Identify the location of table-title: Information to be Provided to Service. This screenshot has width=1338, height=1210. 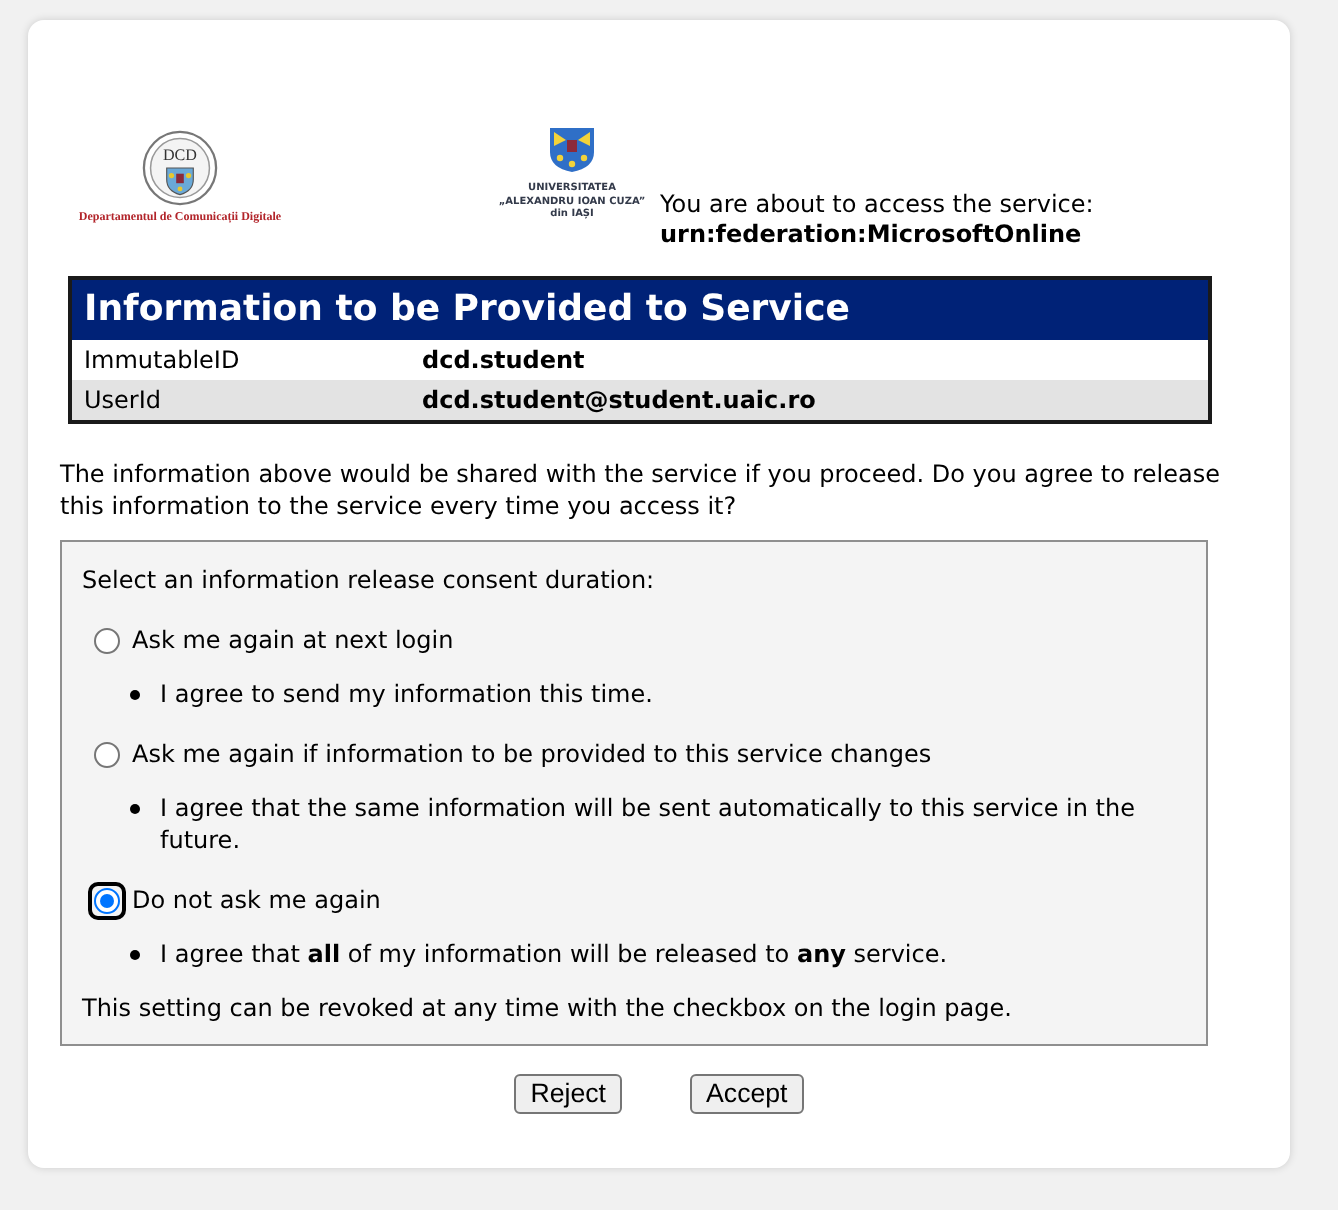
(640, 310).